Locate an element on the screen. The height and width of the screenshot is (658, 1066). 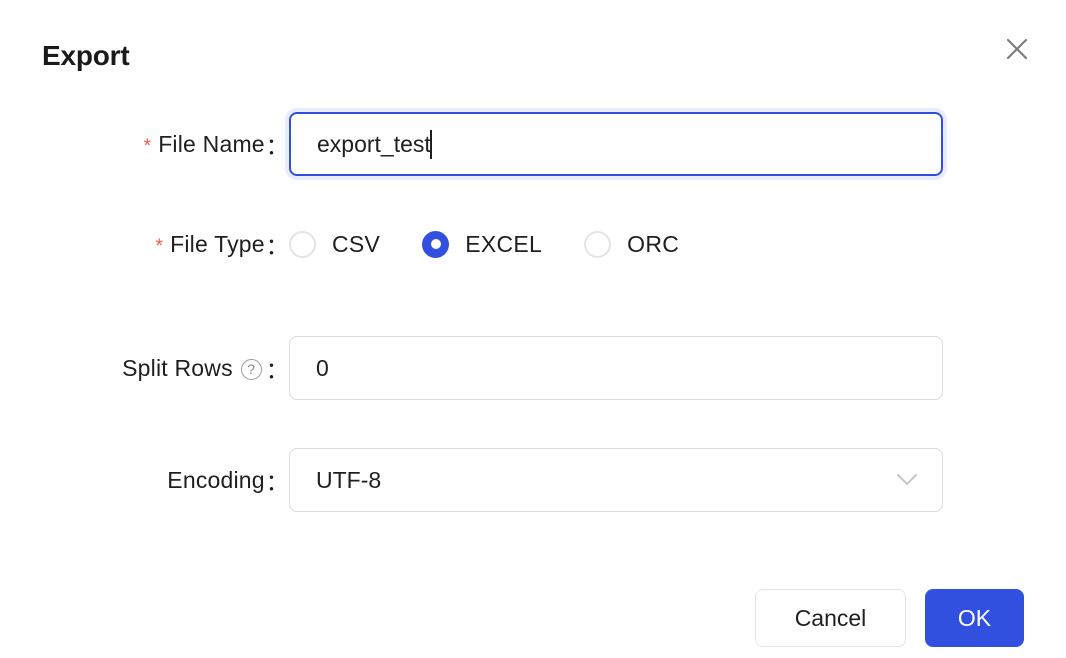
form-row-file-name: * File Name ： is located at coordinates (533, 144).